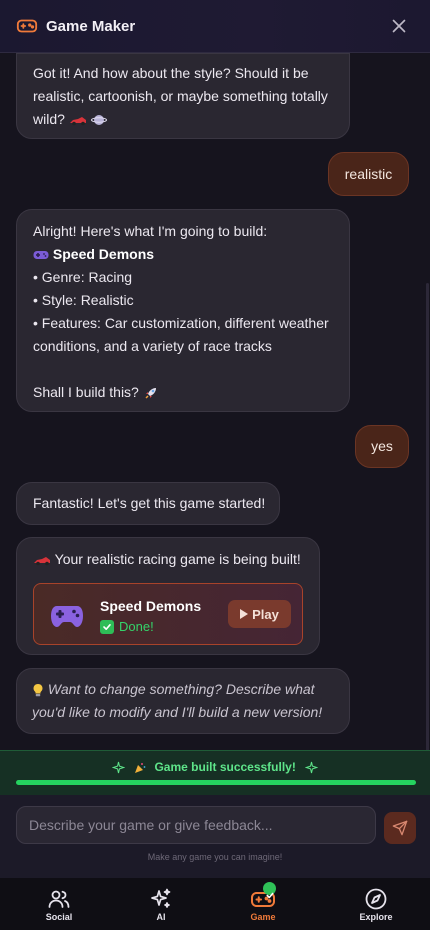 The image size is (430, 930). I want to click on bottom-nav: Social AI Game Explore, so click(215, 904).